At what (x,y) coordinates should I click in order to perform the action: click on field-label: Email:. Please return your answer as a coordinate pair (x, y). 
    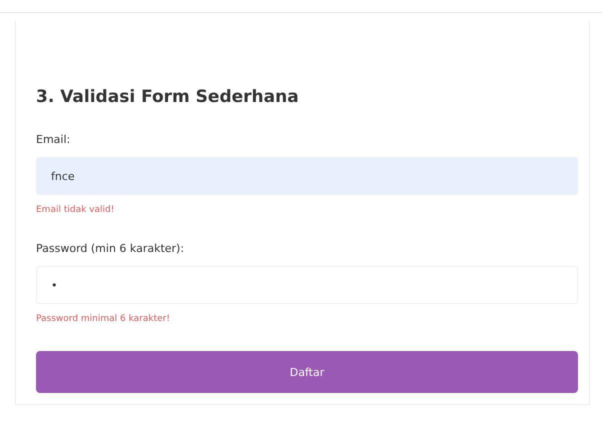
    Looking at the image, I should click on (54, 139).